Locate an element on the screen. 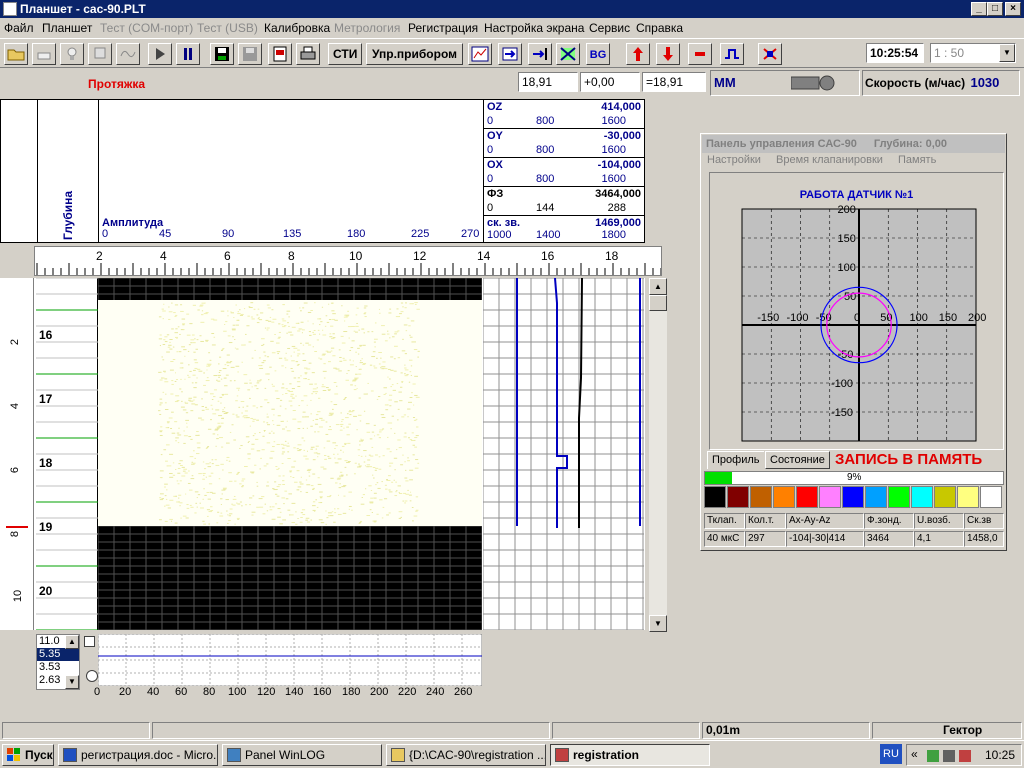 Image resolution: width=1024 pixels, height=768 pixels. open-folder-icon is located at coordinates (16, 54).